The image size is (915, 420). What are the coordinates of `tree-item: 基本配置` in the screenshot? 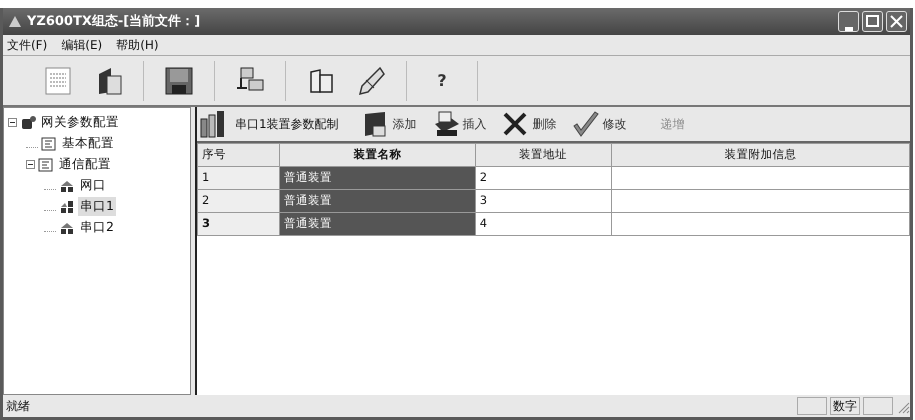 It's located at (88, 143).